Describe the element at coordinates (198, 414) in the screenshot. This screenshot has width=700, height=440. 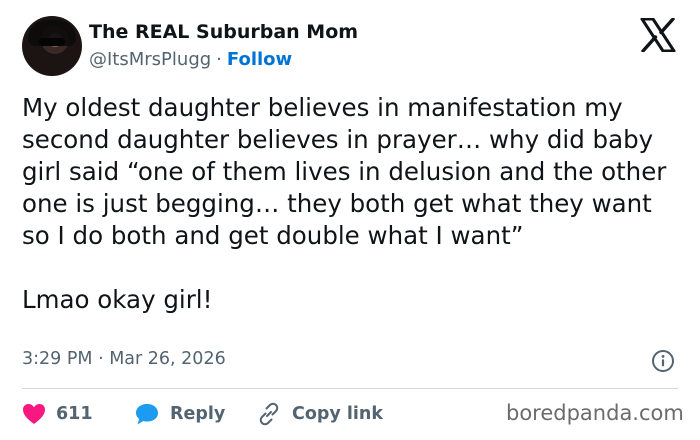
I see `reply-label: Reply` at that location.